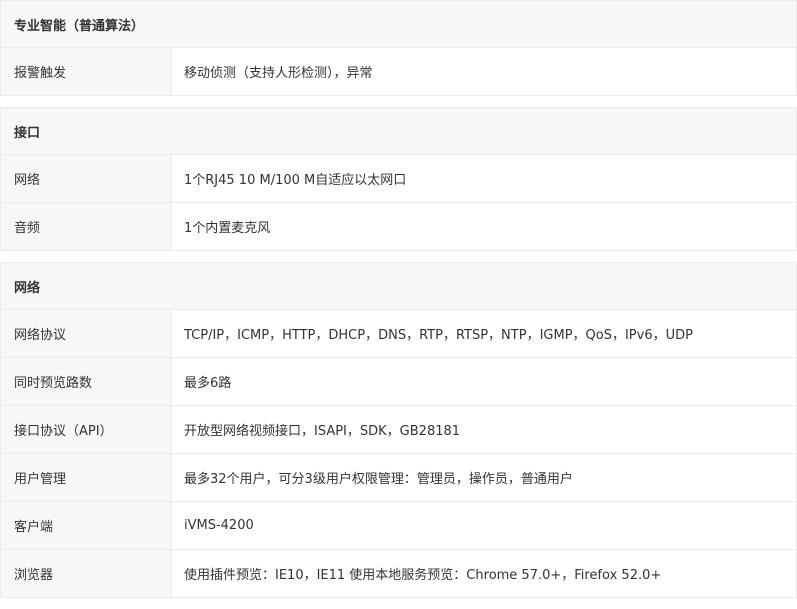 The height and width of the screenshot is (609, 797). I want to click on row-value: 移动侦测（支持人形检测），异常, so click(278, 73).